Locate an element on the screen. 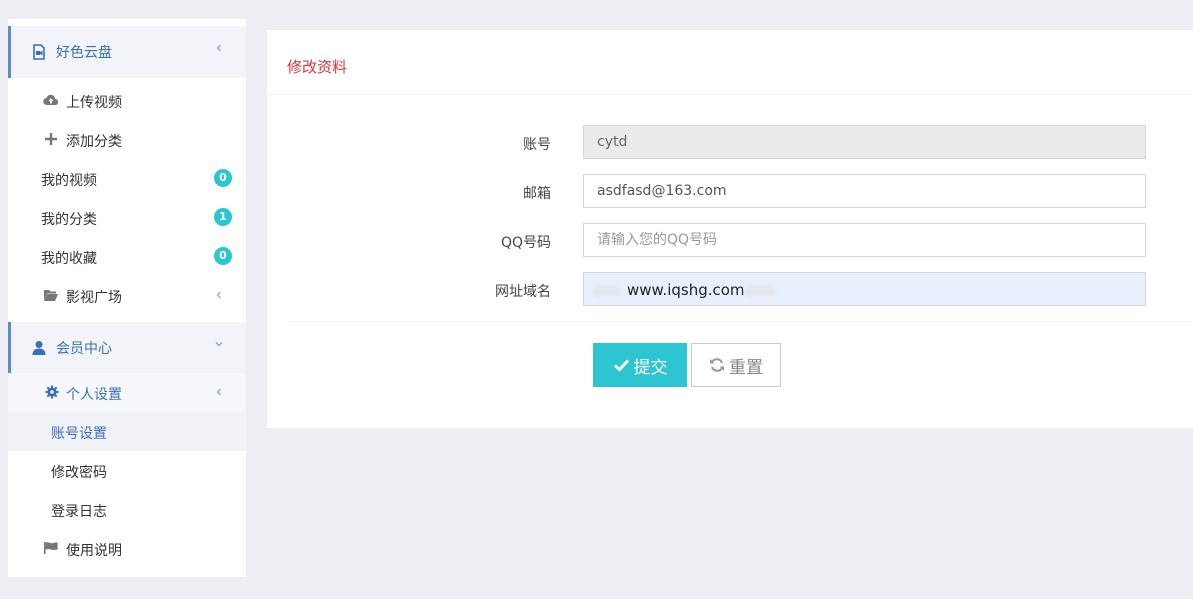 Image resolution: width=1193 pixels, height=599 pixels. sidebar-item-login-log: 登录日志 is located at coordinates (127, 509).